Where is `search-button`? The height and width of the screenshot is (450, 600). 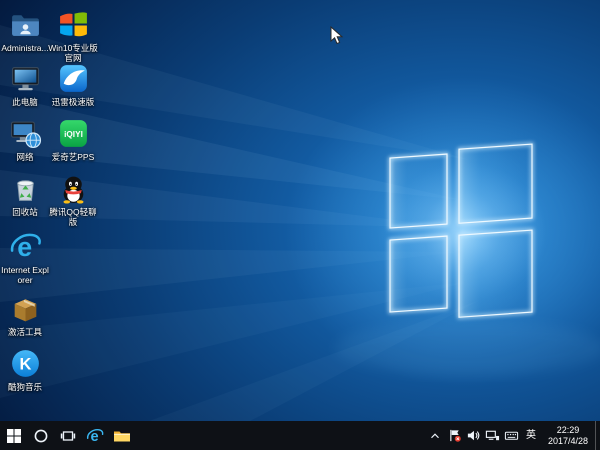
search-button is located at coordinates (40, 435).